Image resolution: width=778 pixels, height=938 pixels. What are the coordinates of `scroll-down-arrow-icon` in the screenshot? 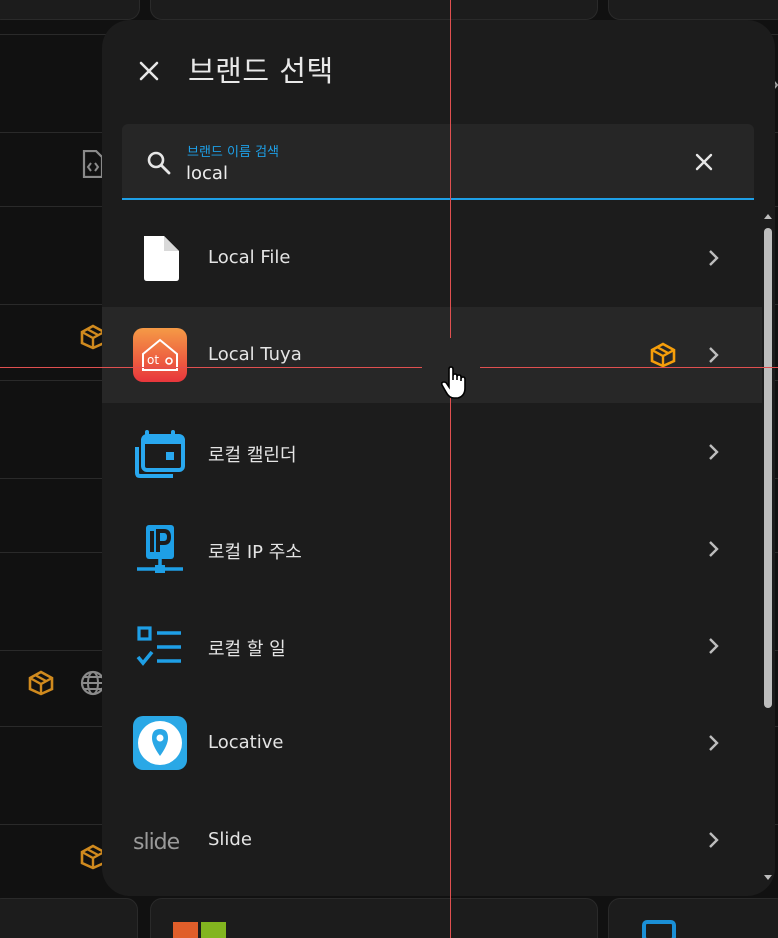 It's located at (768, 878).